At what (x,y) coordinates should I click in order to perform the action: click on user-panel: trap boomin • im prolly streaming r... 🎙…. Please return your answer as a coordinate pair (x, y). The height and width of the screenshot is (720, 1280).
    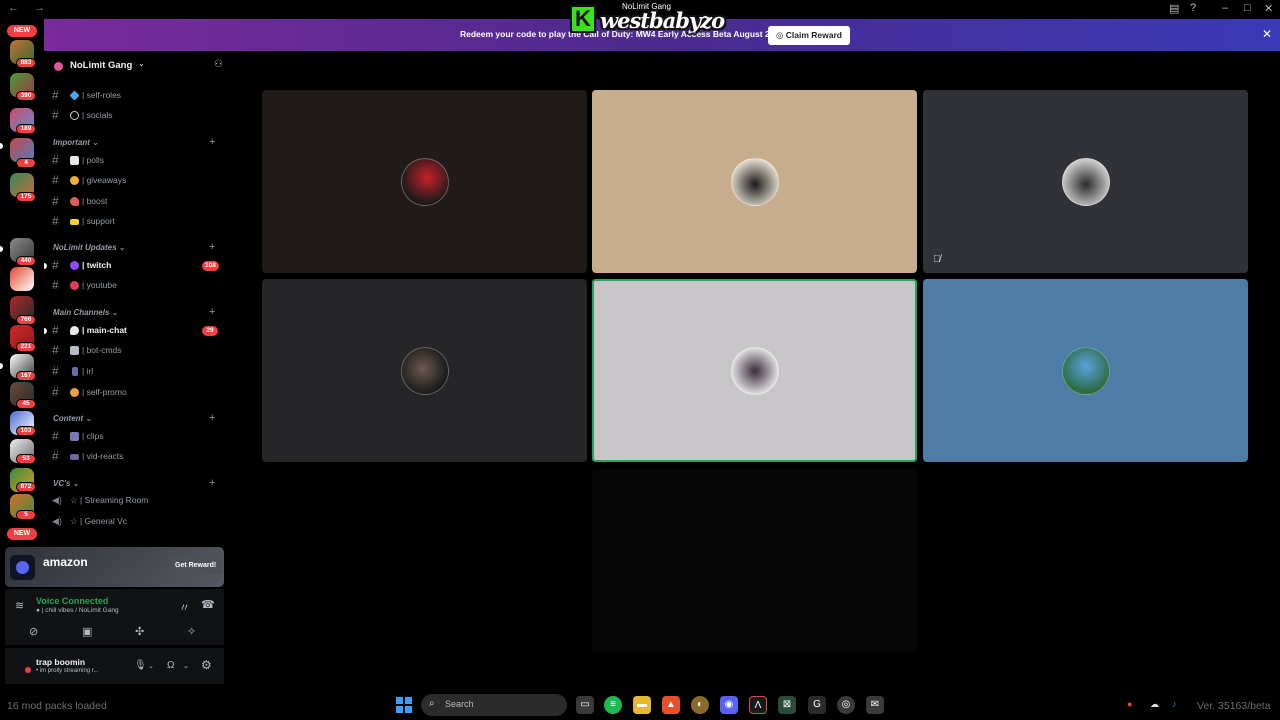
    Looking at the image, I should click on (114, 666).